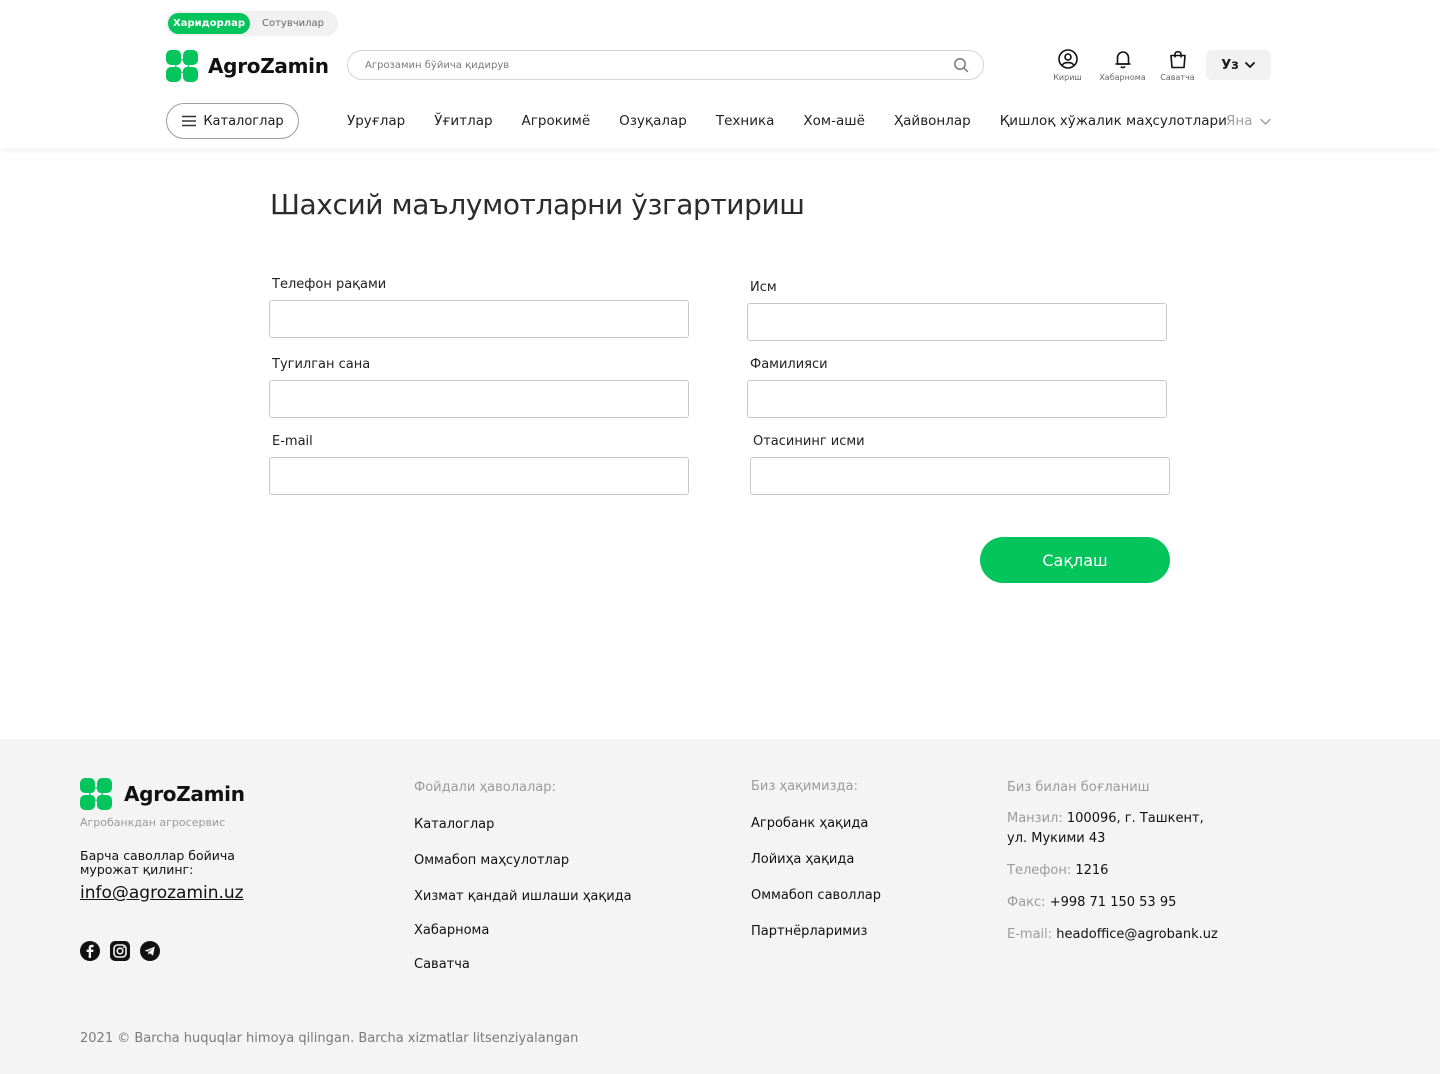  What do you see at coordinates (556, 121) in the screenshot?
I see `nav-item-agrochemicals: Агрокимё` at bounding box center [556, 121].